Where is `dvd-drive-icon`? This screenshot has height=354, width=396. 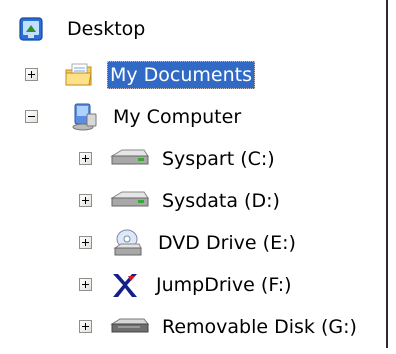 dvd-drive-icon is located at coordinates (128, 243).